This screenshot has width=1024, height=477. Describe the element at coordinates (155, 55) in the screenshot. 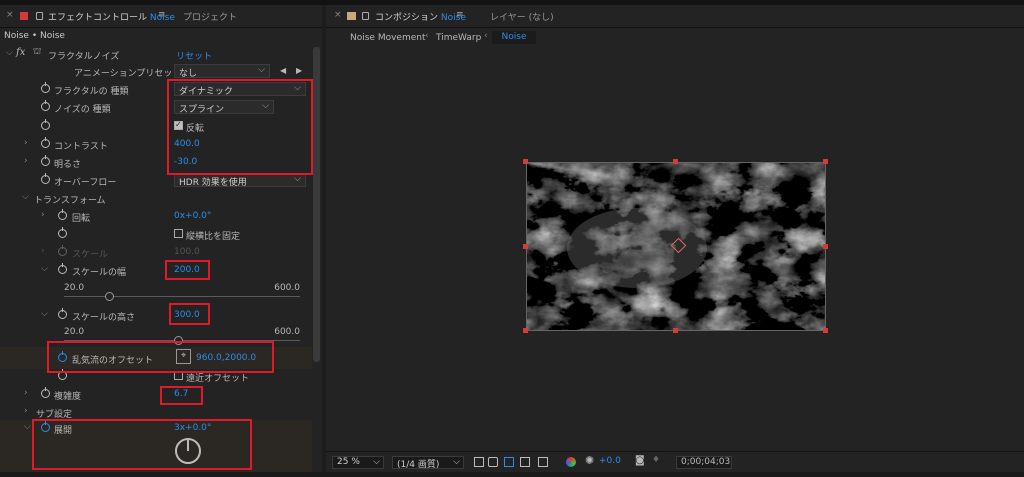

I see `effect-header-row: ⌵ fx ⛫ フラクタルノイズ リセット` at that location.